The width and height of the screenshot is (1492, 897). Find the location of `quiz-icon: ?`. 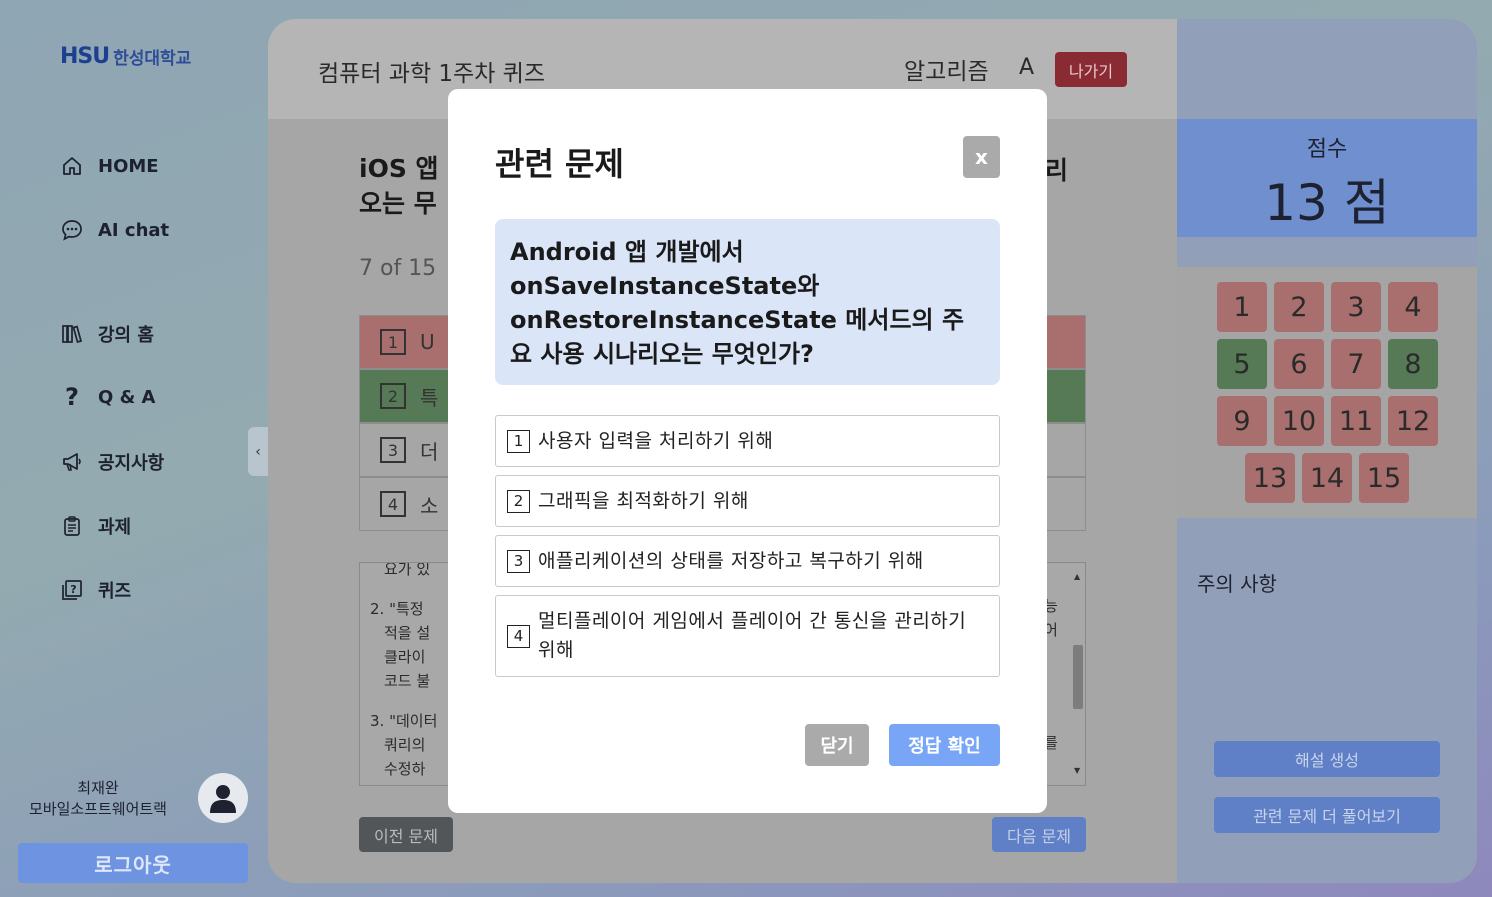

quiz-icon: ? is located at coordinates (72, 590).